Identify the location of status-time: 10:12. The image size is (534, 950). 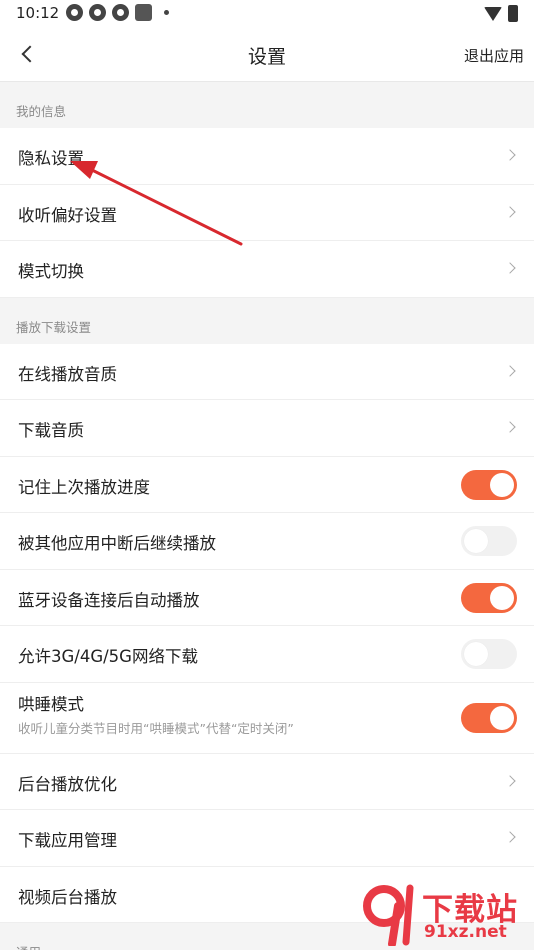
(38, 13).